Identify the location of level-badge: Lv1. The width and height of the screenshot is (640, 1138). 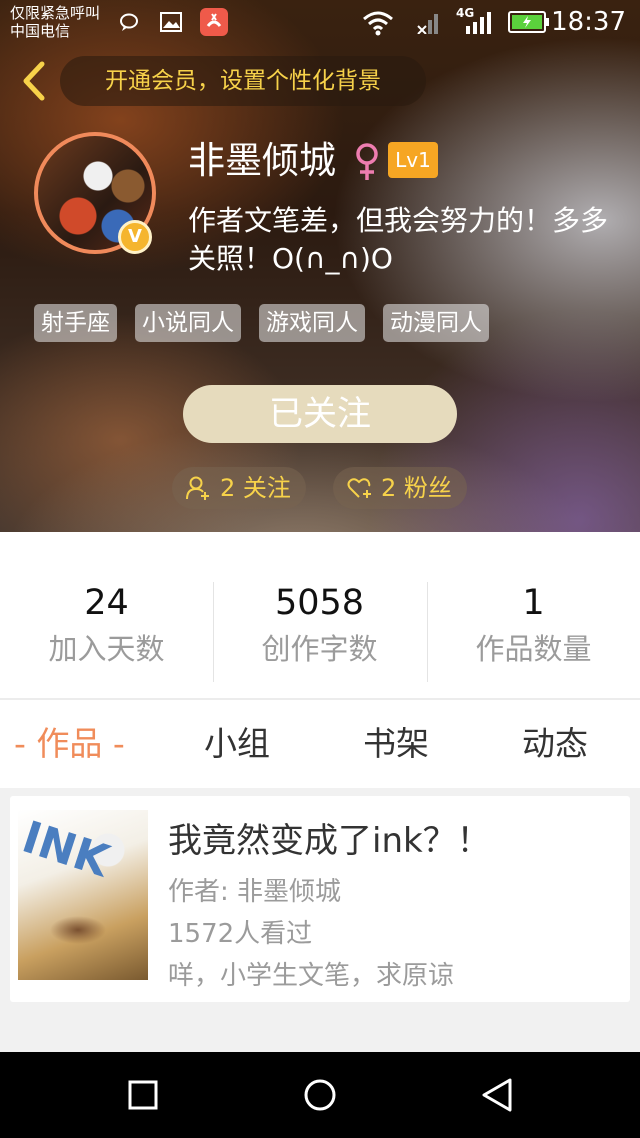
(413, 160).